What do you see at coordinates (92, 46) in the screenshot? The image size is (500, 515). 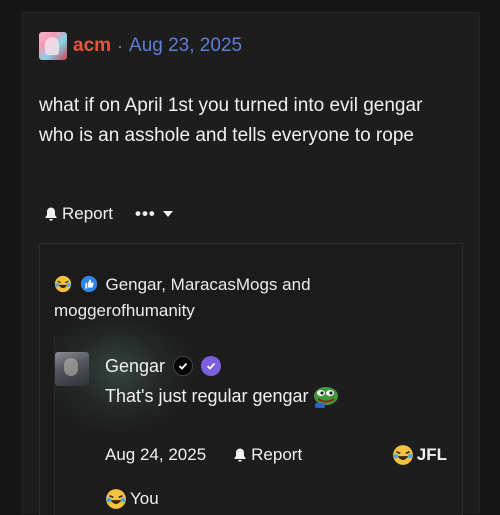 I see `author-name: acm` at bounding box center [92, 46].